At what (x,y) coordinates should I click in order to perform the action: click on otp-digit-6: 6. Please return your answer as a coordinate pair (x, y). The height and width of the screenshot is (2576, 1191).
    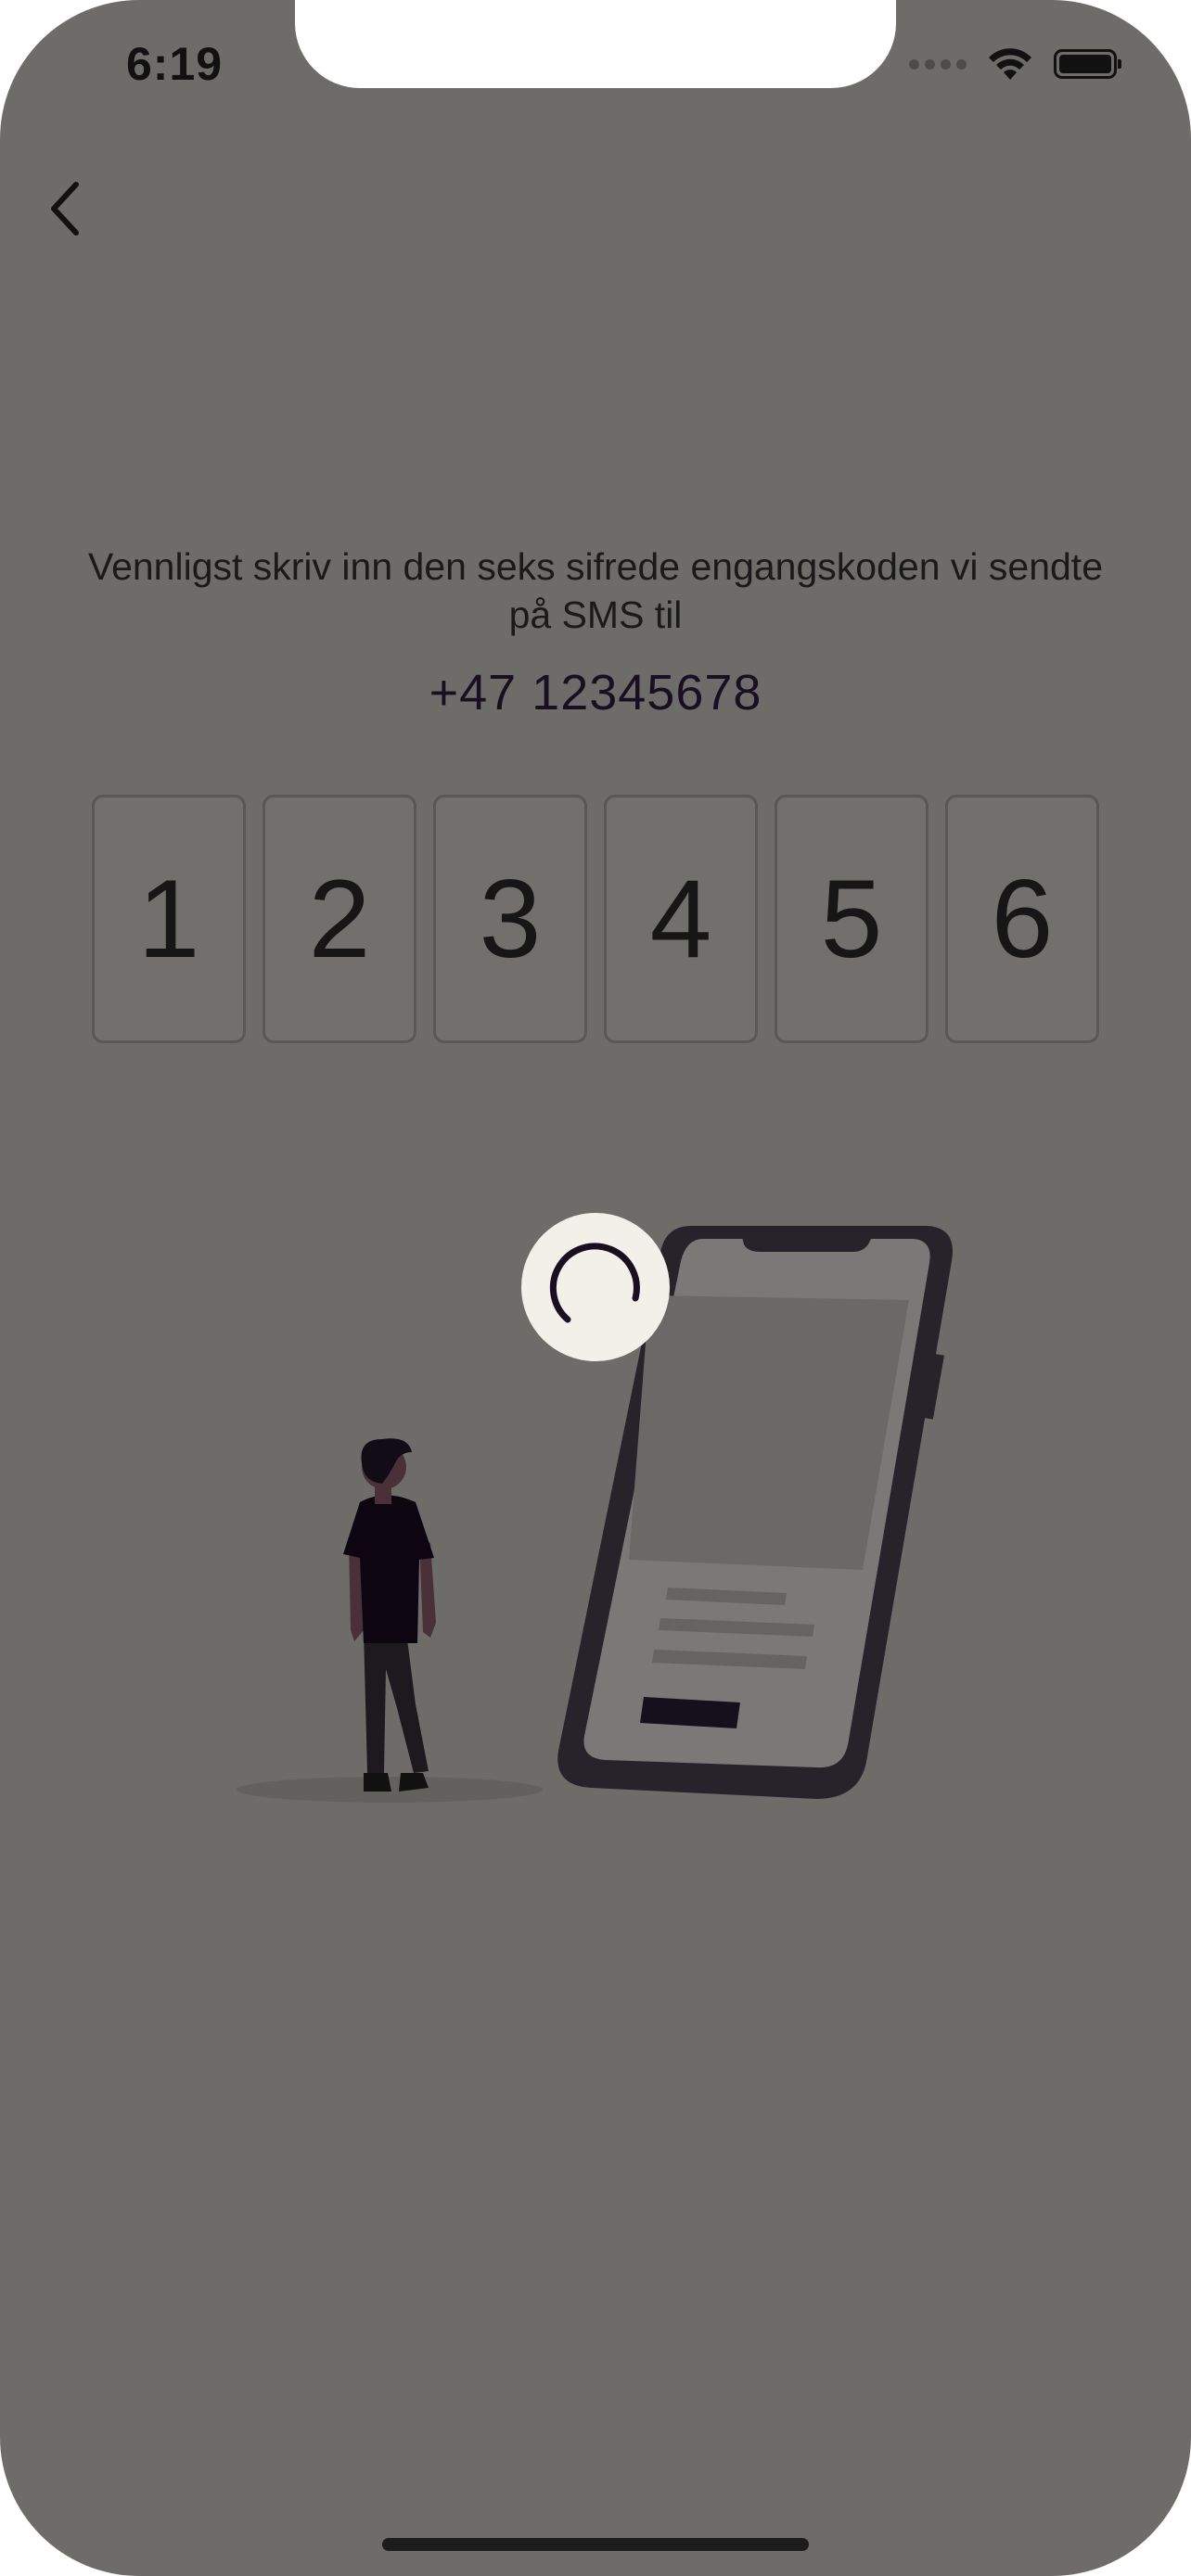
    Looking at the image, I should click on (1022, 919).